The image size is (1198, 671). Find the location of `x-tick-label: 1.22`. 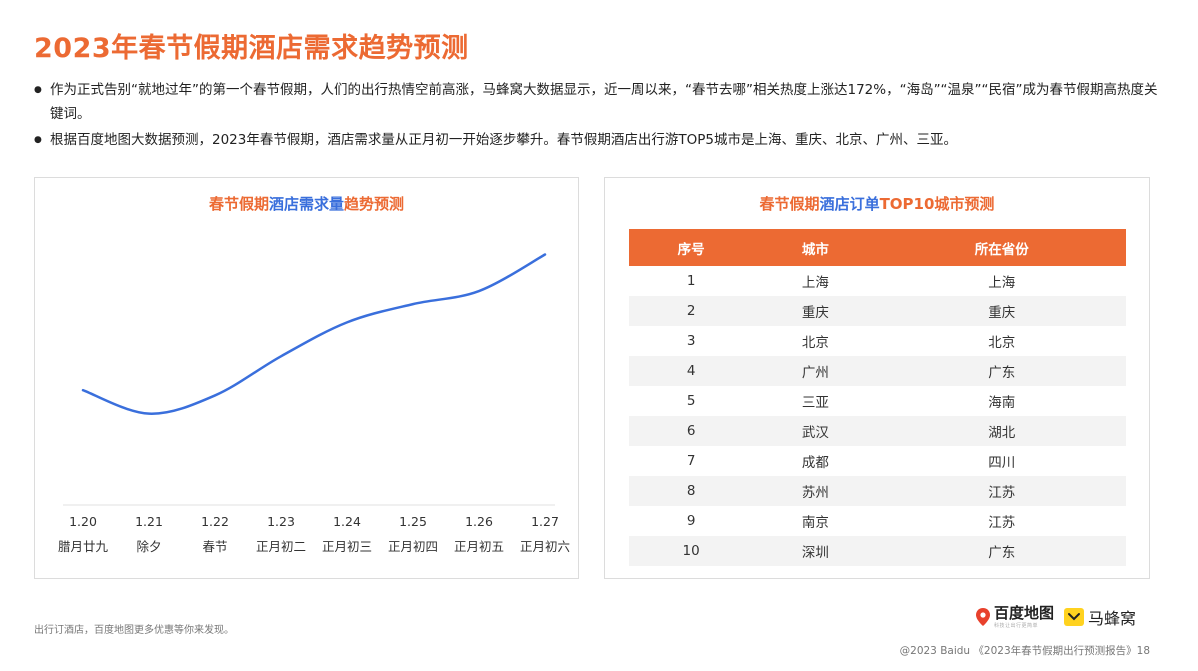

x-tick-label: 1.22 is located at coordinates (215, 521).